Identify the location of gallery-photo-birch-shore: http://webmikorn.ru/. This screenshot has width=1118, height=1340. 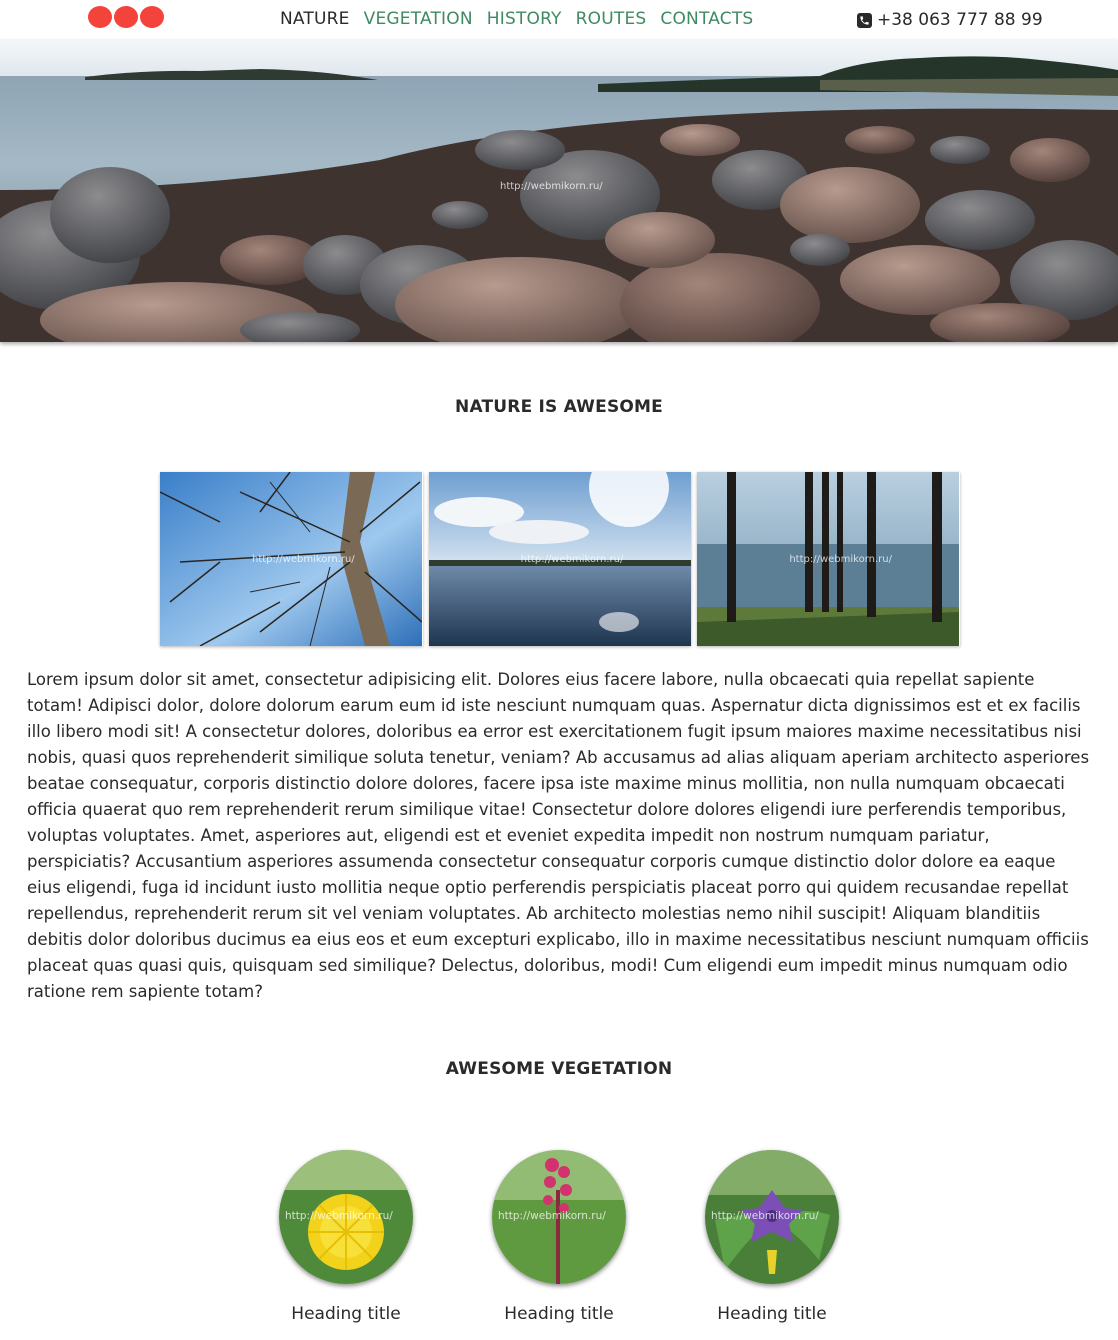
(828, 559).